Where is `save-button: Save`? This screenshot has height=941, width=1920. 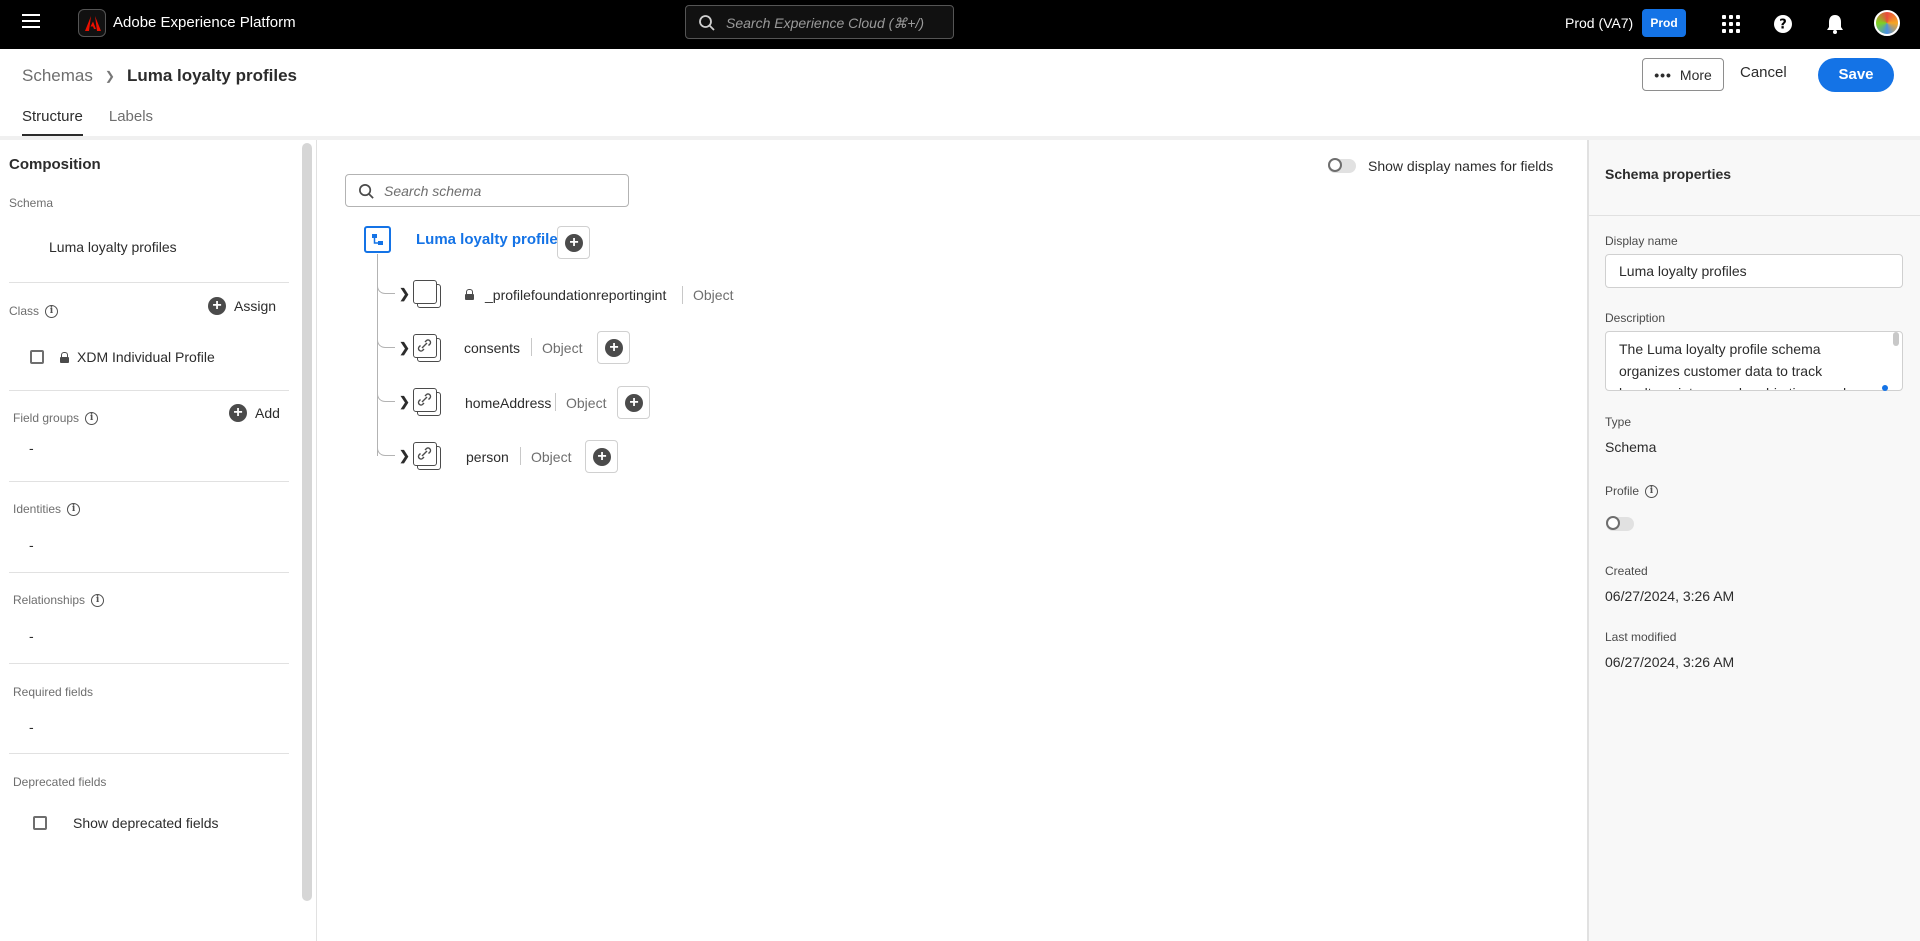
save-button: Save is located at coordinates (1856, 75).